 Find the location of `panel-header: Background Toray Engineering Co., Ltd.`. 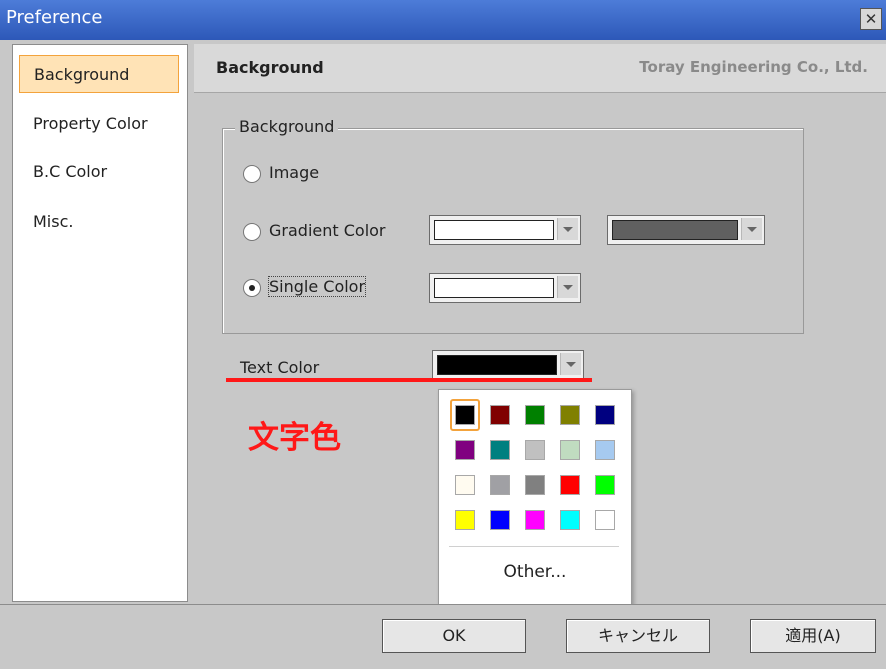

panel-header: Background Toray Engineering Co., Ltd. is located at coordinates (540, 68).